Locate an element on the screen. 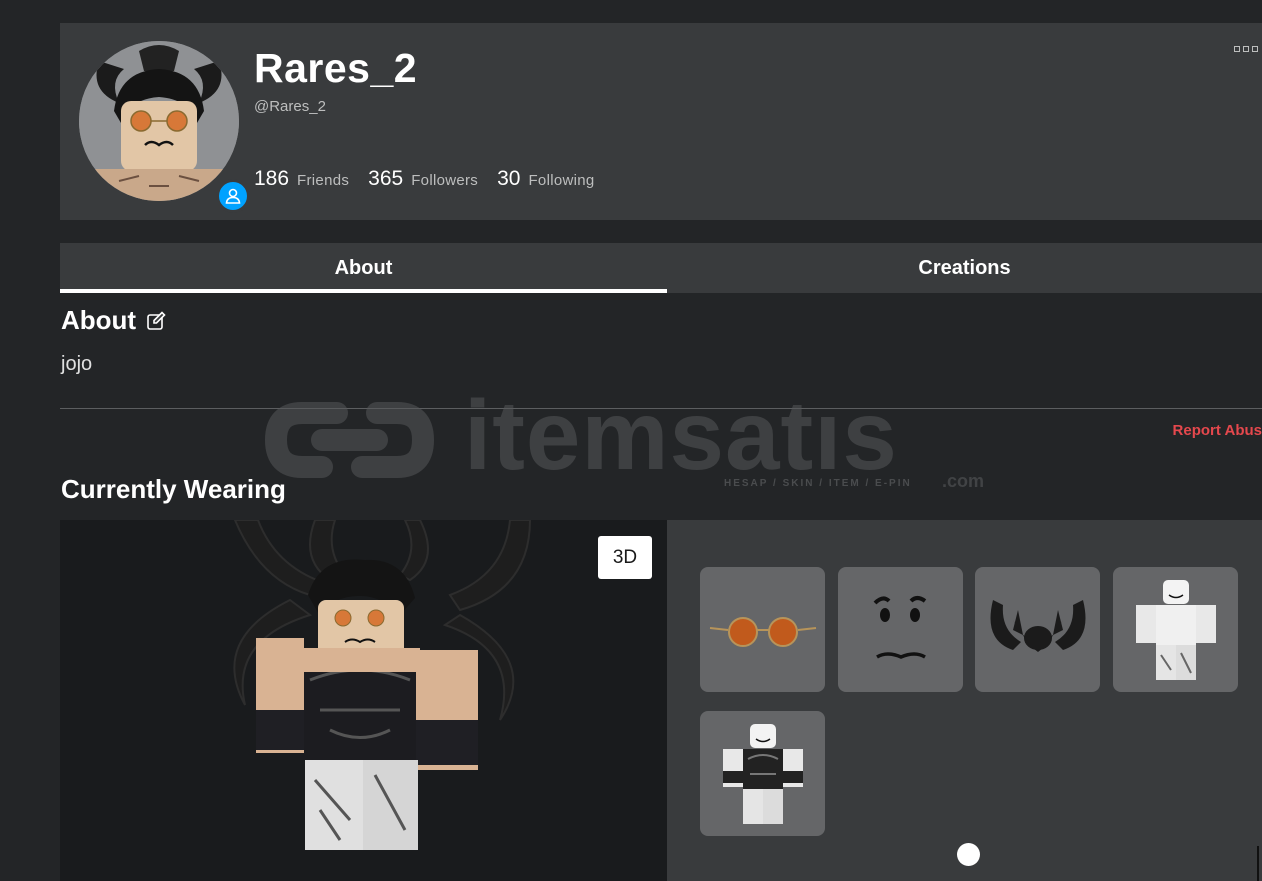  following-count: 30 is located at coordinates (509, 178).